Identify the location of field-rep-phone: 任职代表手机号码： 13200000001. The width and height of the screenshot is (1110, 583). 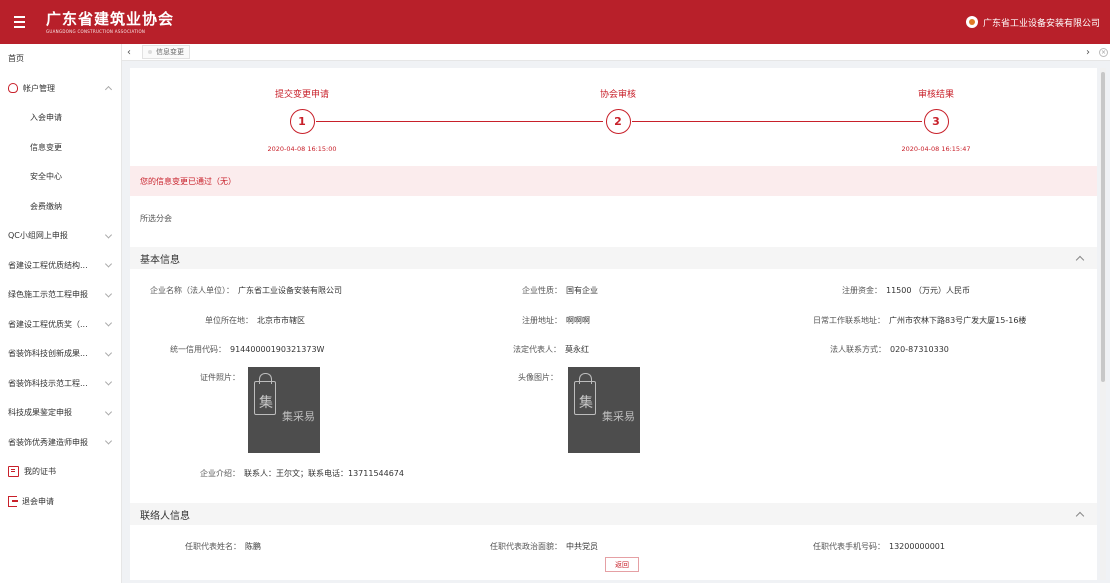
(879, 546).